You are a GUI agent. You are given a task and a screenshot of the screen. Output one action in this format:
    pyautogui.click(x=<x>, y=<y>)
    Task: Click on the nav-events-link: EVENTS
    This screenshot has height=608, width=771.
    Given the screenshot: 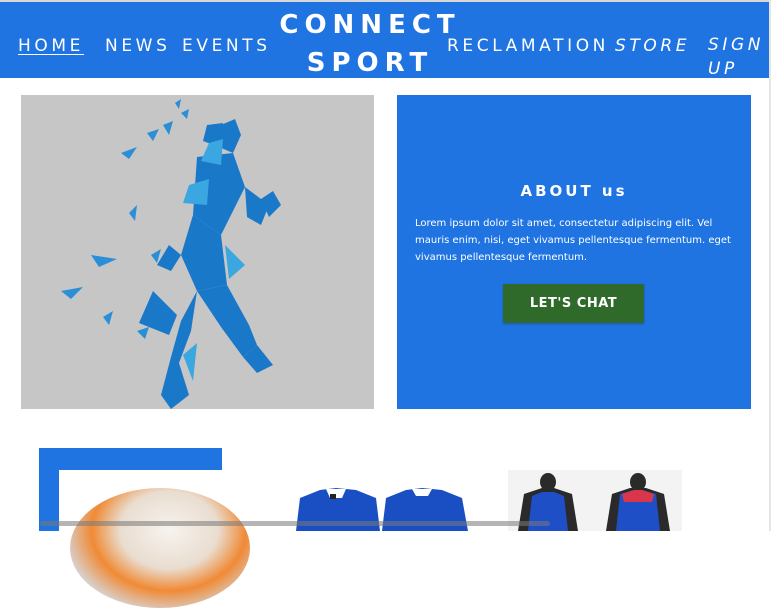 What is the action you would take?
    pyautogui.click(x=226, y=46)
    